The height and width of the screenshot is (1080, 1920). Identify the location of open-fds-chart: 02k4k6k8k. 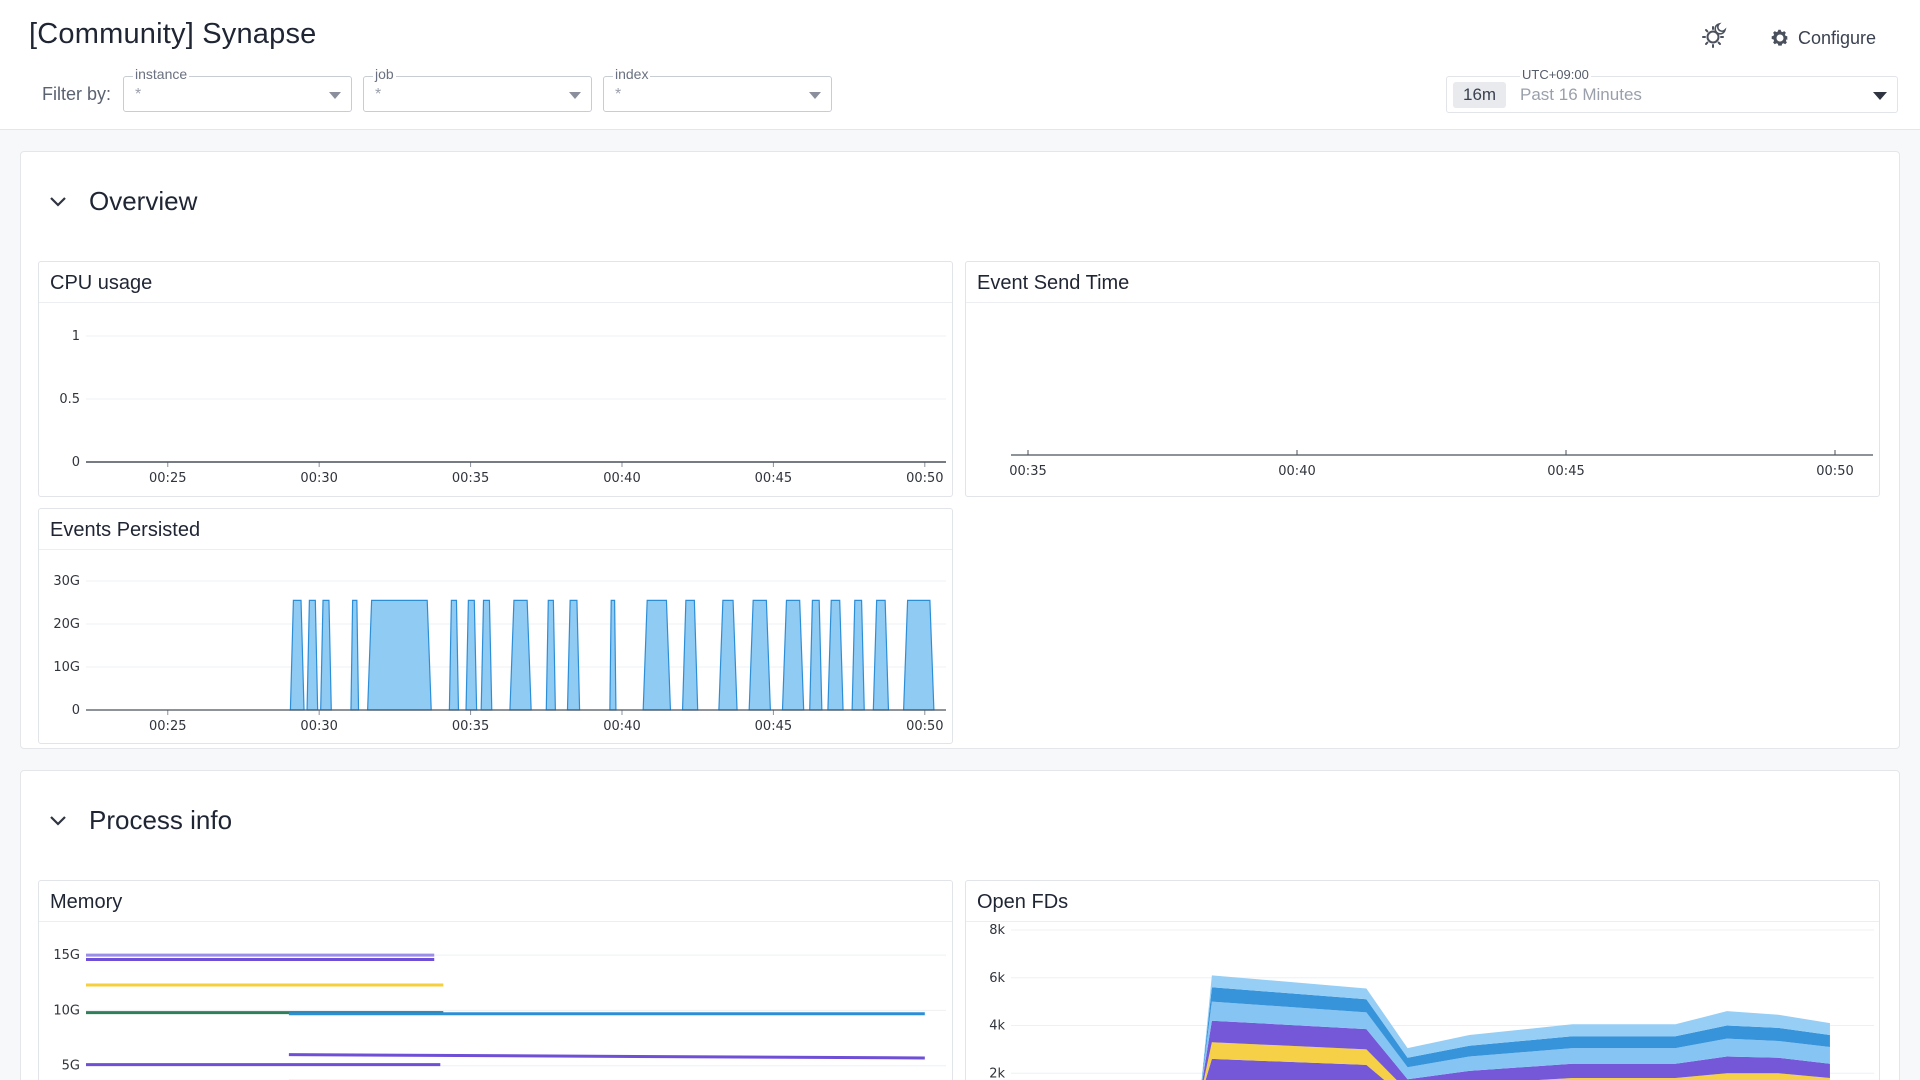
(1431, 1001).